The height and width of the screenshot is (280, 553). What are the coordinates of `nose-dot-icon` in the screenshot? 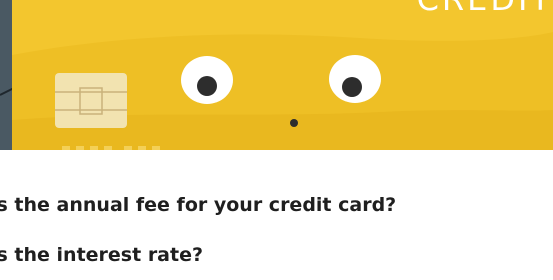 It's located at (294, 123).